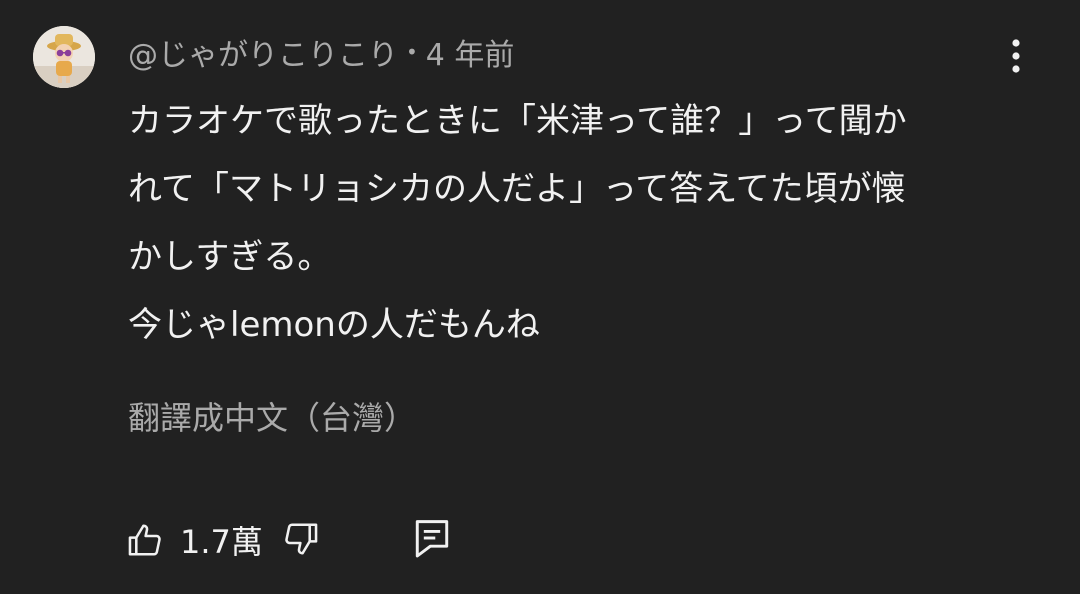 The width and height of the screenshot is (1080, 594). What do you see at coordinates (144, 540) in the screenshot?
I see `thumb-up-icon` at bounding box center [144, 540].